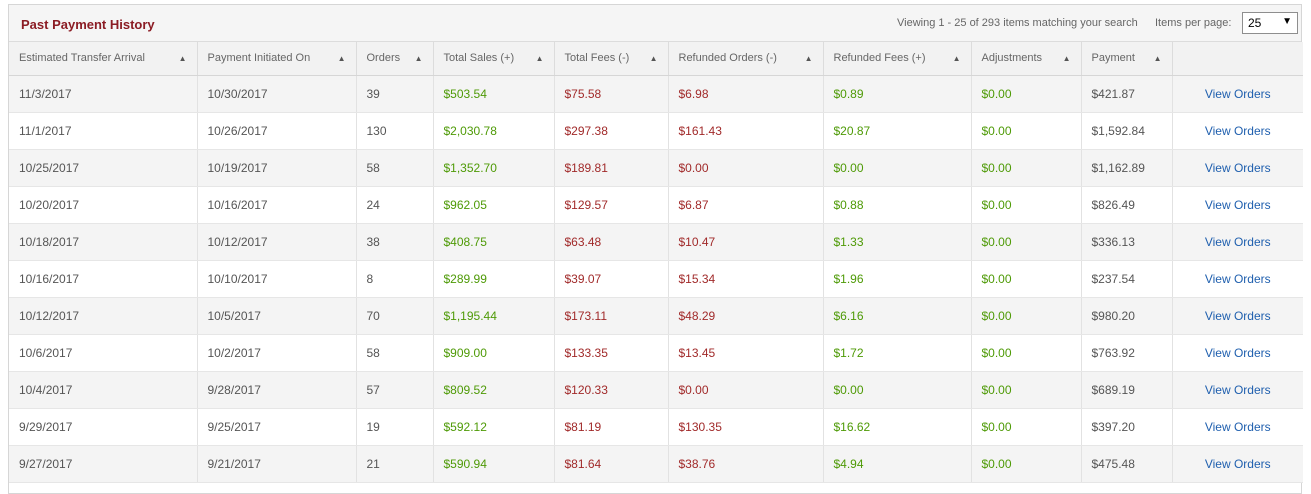  I want to click on refunded-fees-cell: $0.89, so click(897, 94).